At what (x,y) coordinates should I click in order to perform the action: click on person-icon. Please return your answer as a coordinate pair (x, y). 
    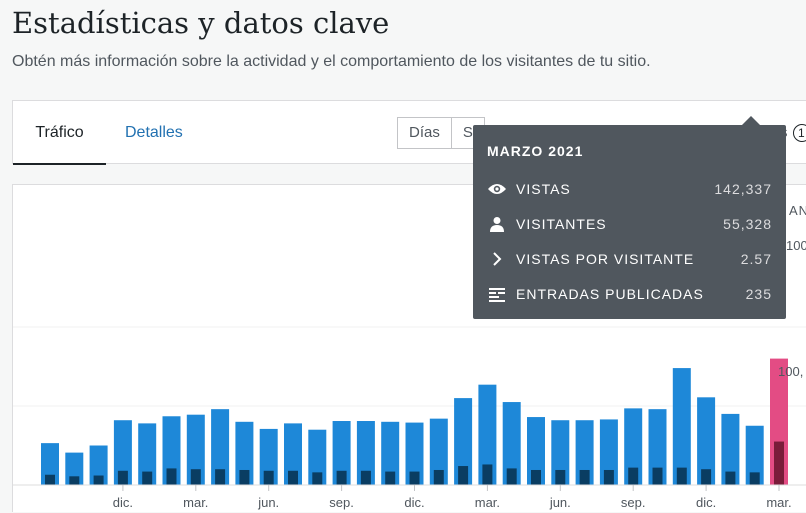
    Looking at the image, I should click on (497, 224).